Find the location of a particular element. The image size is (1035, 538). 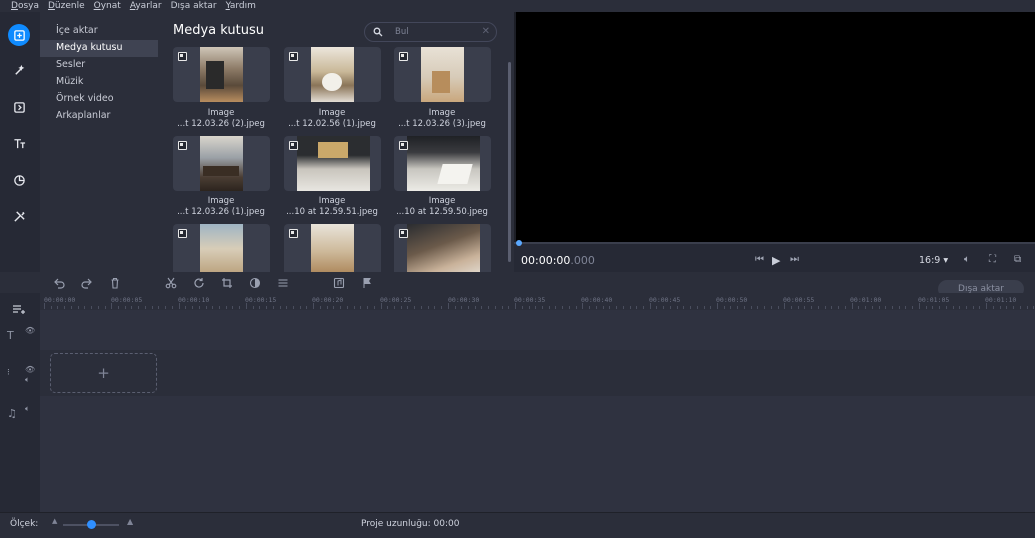

more-tools-button is located at coordinates (19, 216).